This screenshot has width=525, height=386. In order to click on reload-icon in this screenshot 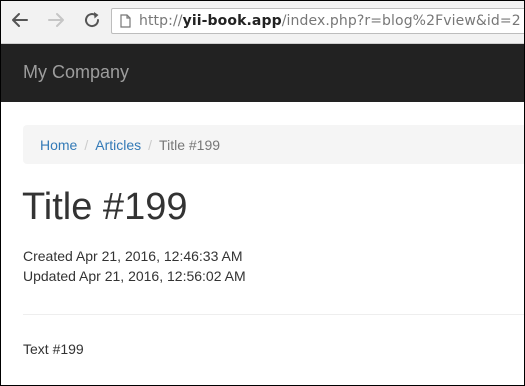, I will do `click(92, 20)`.